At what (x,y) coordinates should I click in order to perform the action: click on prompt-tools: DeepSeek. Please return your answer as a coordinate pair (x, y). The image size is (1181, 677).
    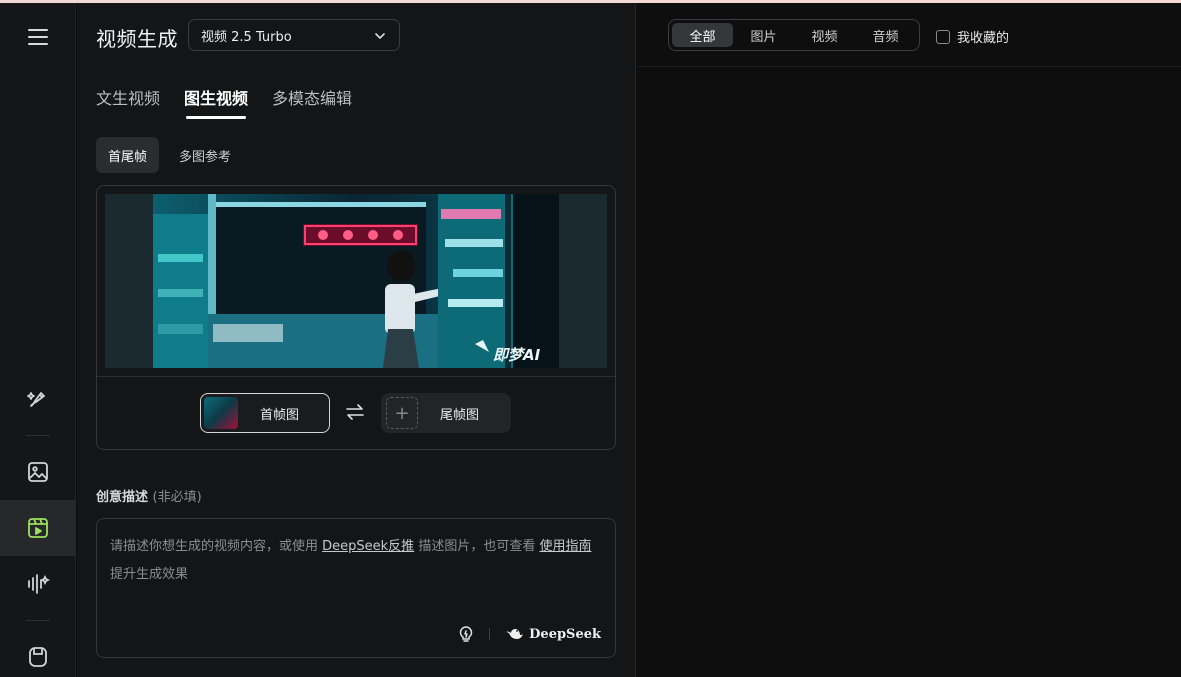
    Looking at the image, I should click on (529, 634).